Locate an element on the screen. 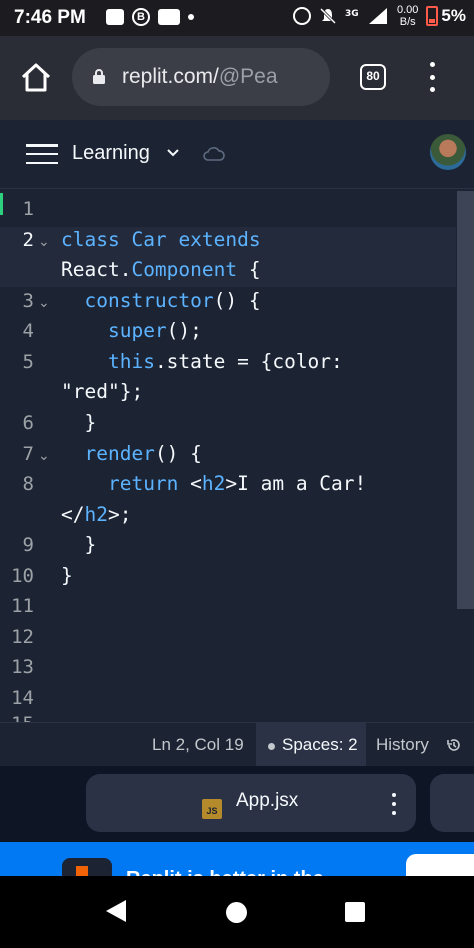  notification-icons: B is located at coordinates (150, 17).